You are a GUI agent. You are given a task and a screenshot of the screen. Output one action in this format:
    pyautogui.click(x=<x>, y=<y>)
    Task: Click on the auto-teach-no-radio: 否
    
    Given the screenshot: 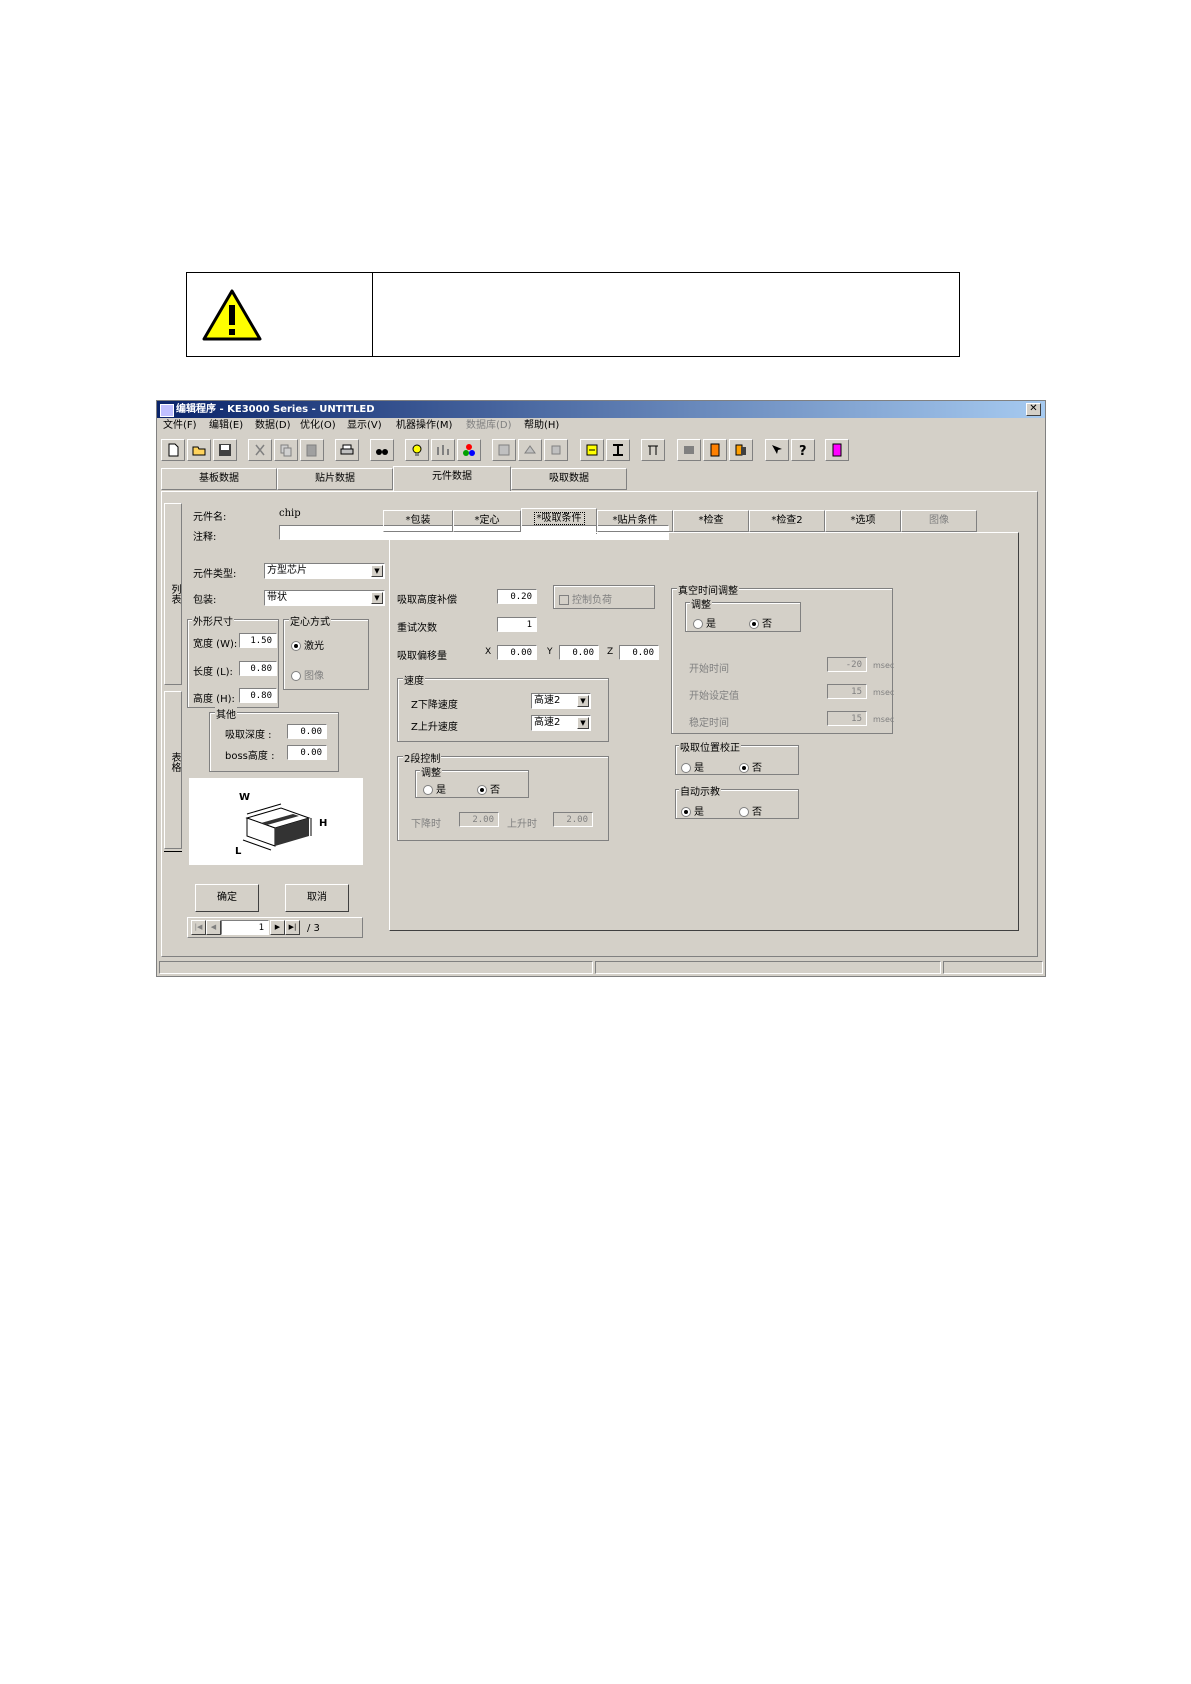 What is the action you would take?
    pyautogui.click(x=750, y=810)
    